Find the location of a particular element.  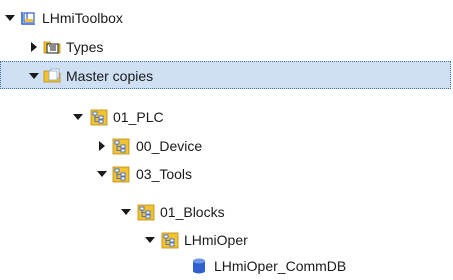

tree-item-label: LHmiOper is located at coordinates (216, 240).